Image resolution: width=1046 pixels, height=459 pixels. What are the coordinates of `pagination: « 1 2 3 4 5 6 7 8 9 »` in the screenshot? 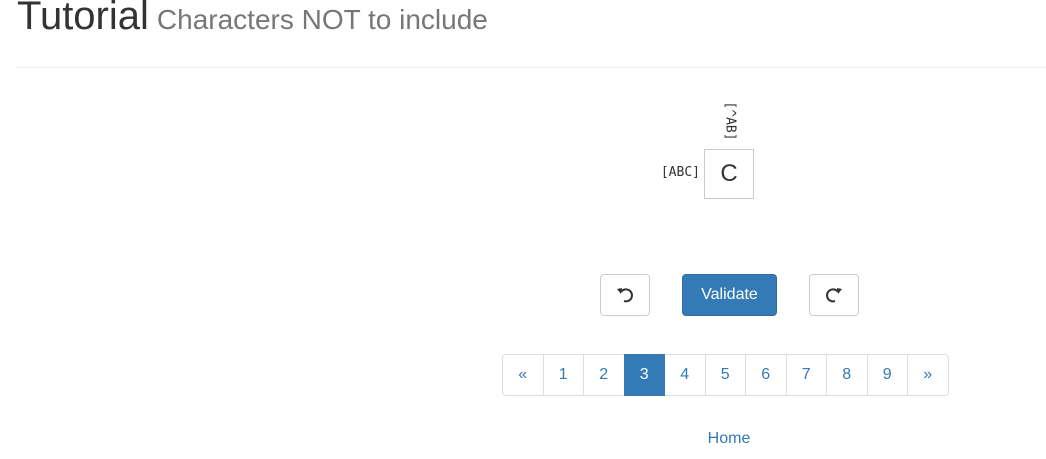 It's located at (725, 375).